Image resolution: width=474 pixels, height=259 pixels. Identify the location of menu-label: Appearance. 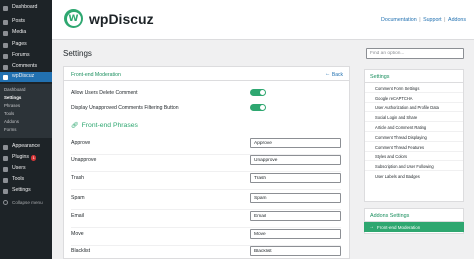
(26, 146).